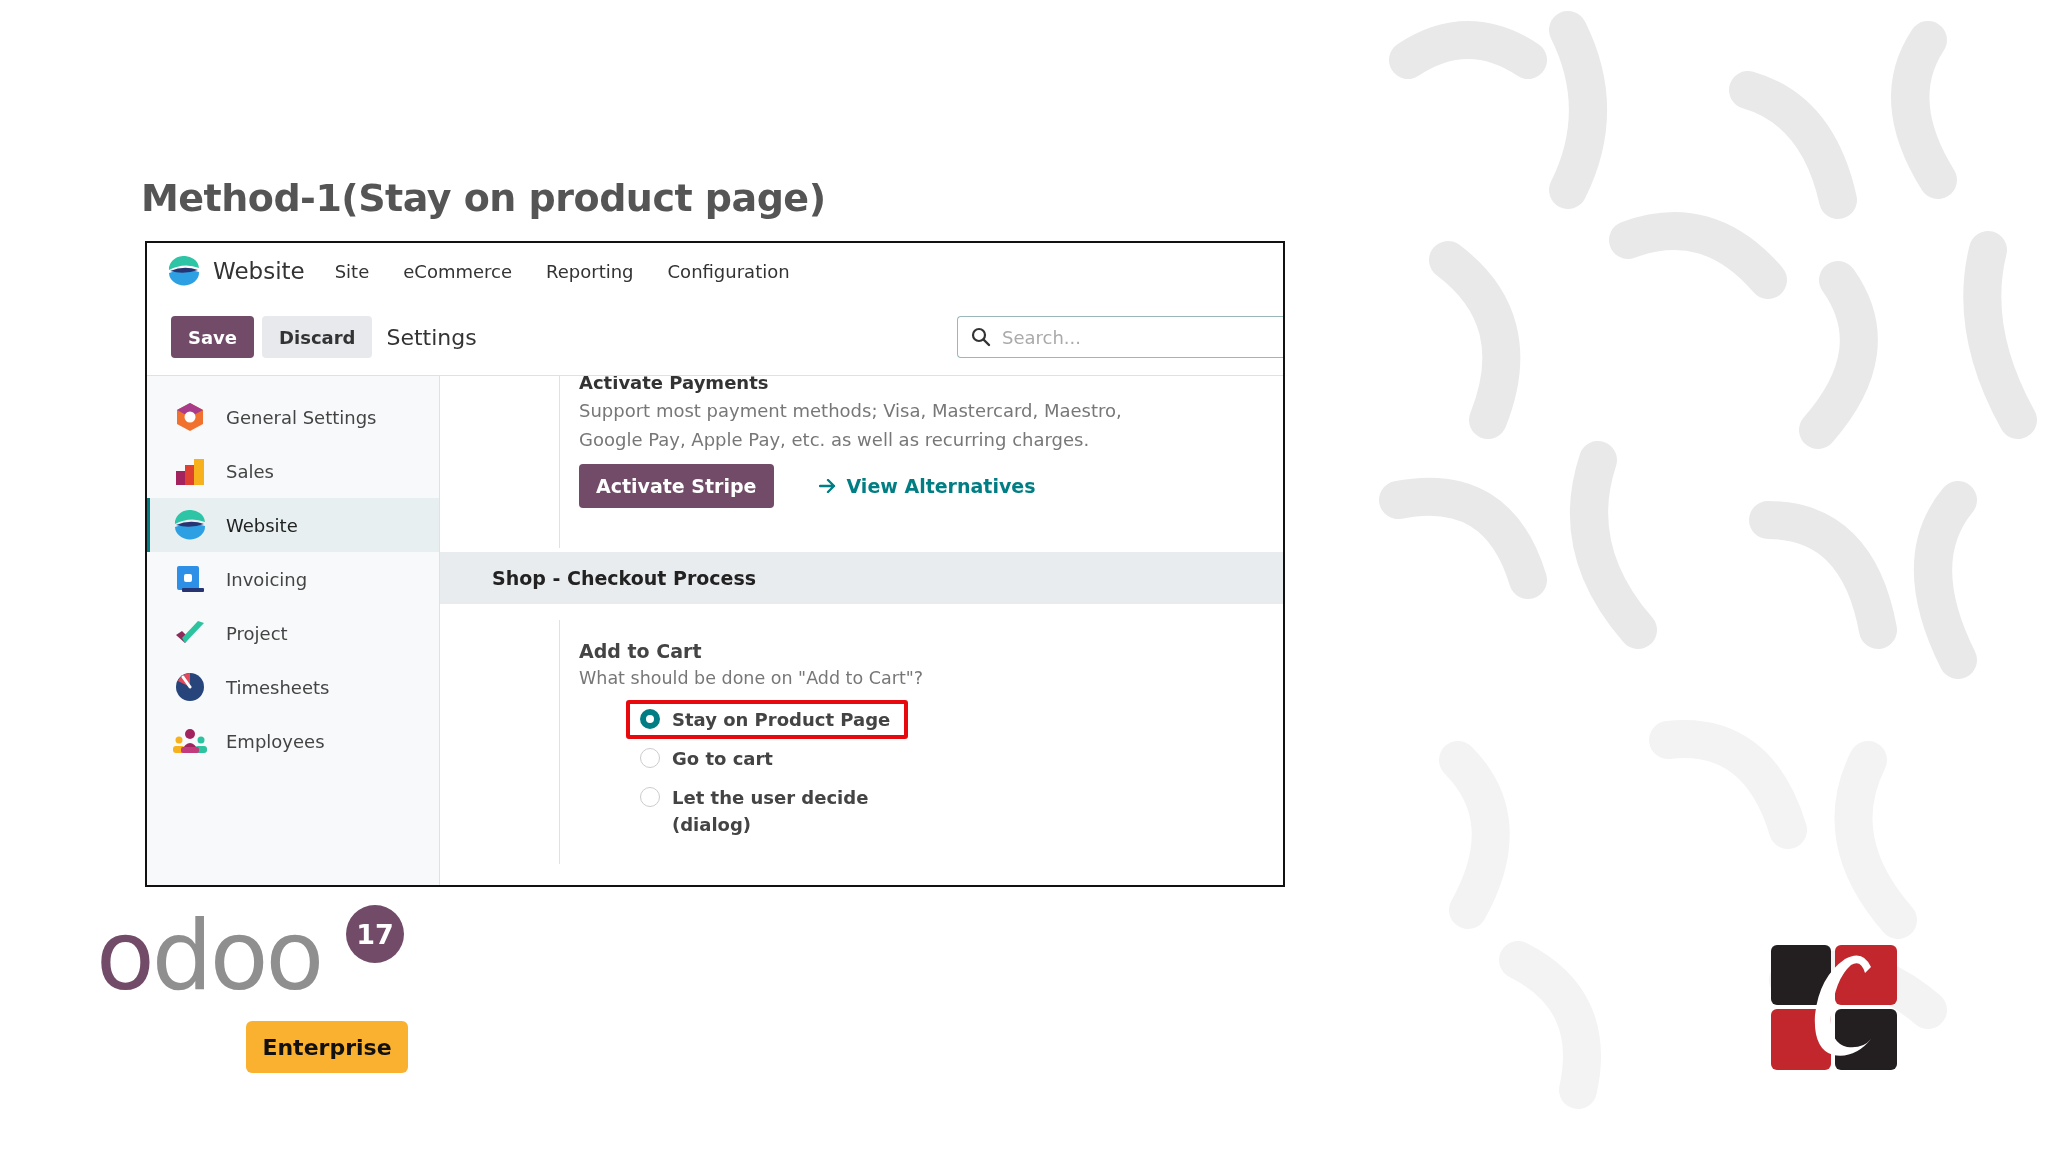 The image size is (2048, 1152). What do you see at coordinates (783, 811) in the screenshot?
I see `radio-option: Let the user decide (dialog)` at bounding box center [783, 811].